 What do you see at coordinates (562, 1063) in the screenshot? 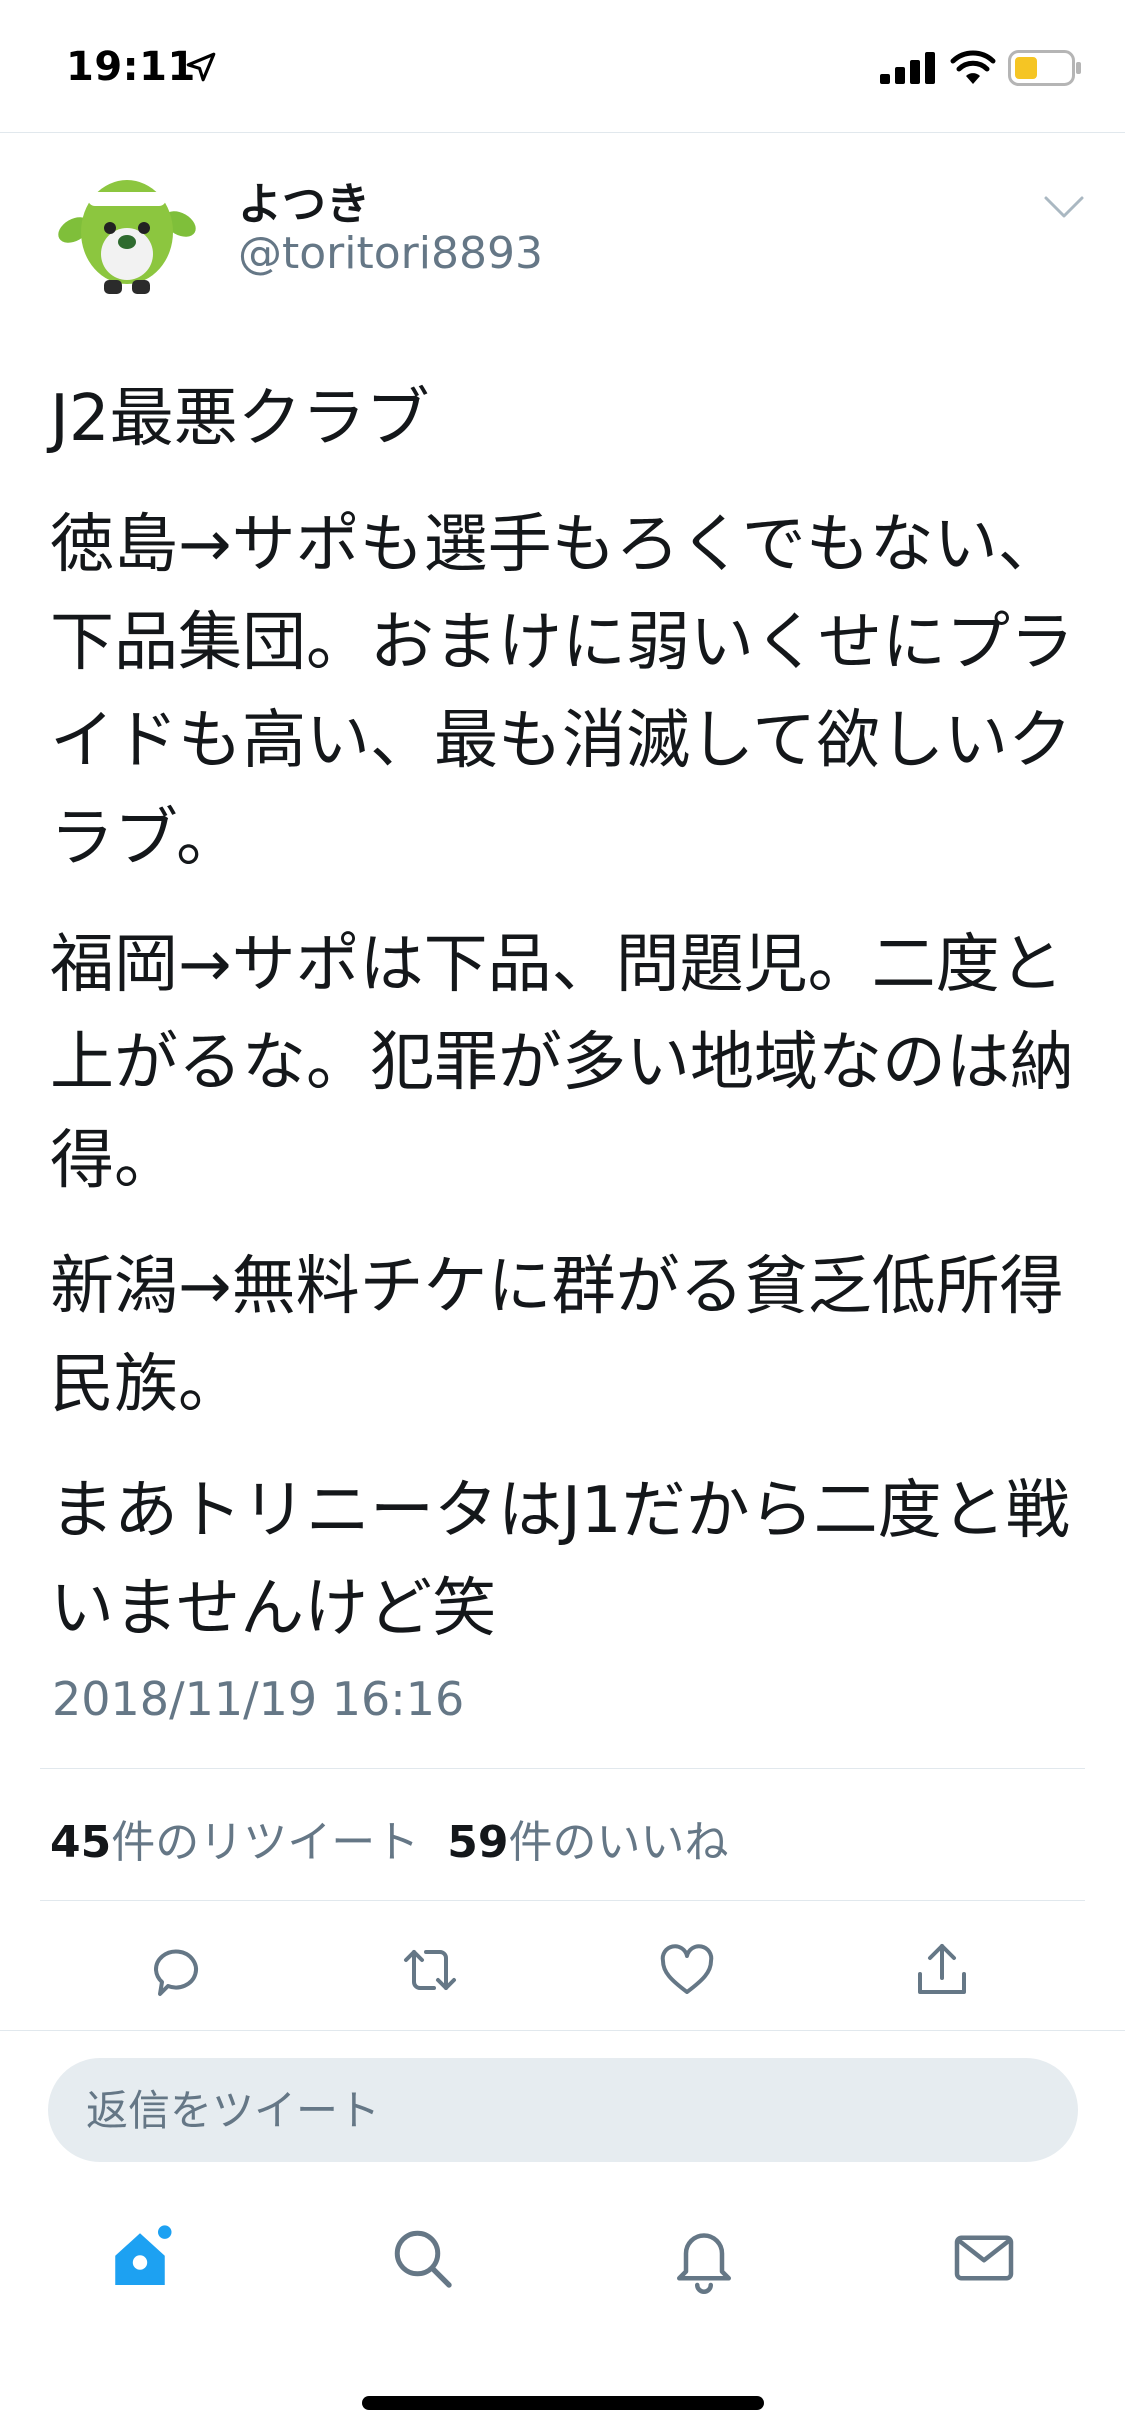
I see `tweet-paragraph: 福岡→サポは下品、問題児。二度と上がるな。犯罪が多い地域なのは納得。` at bounding box center [562, 1063].